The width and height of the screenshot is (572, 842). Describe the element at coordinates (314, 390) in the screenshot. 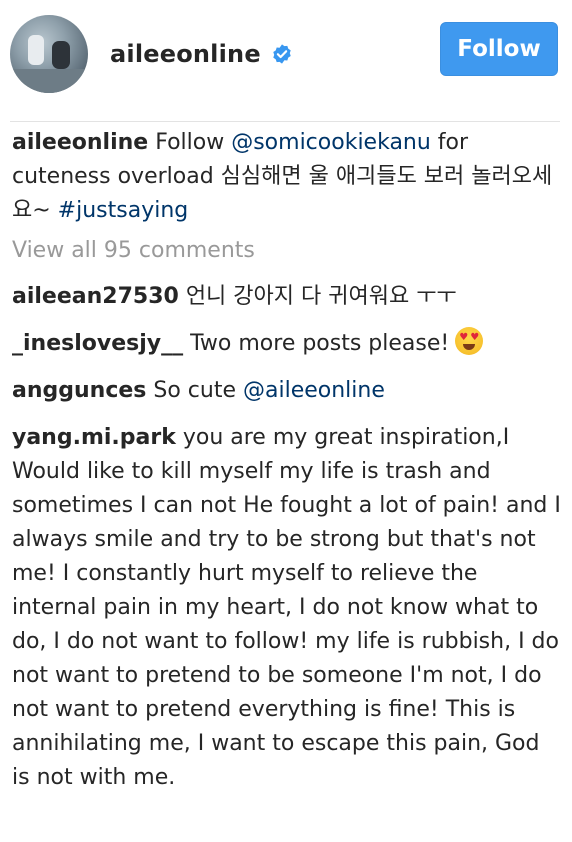

I see `comment-mention: @aileeonline` at that location.